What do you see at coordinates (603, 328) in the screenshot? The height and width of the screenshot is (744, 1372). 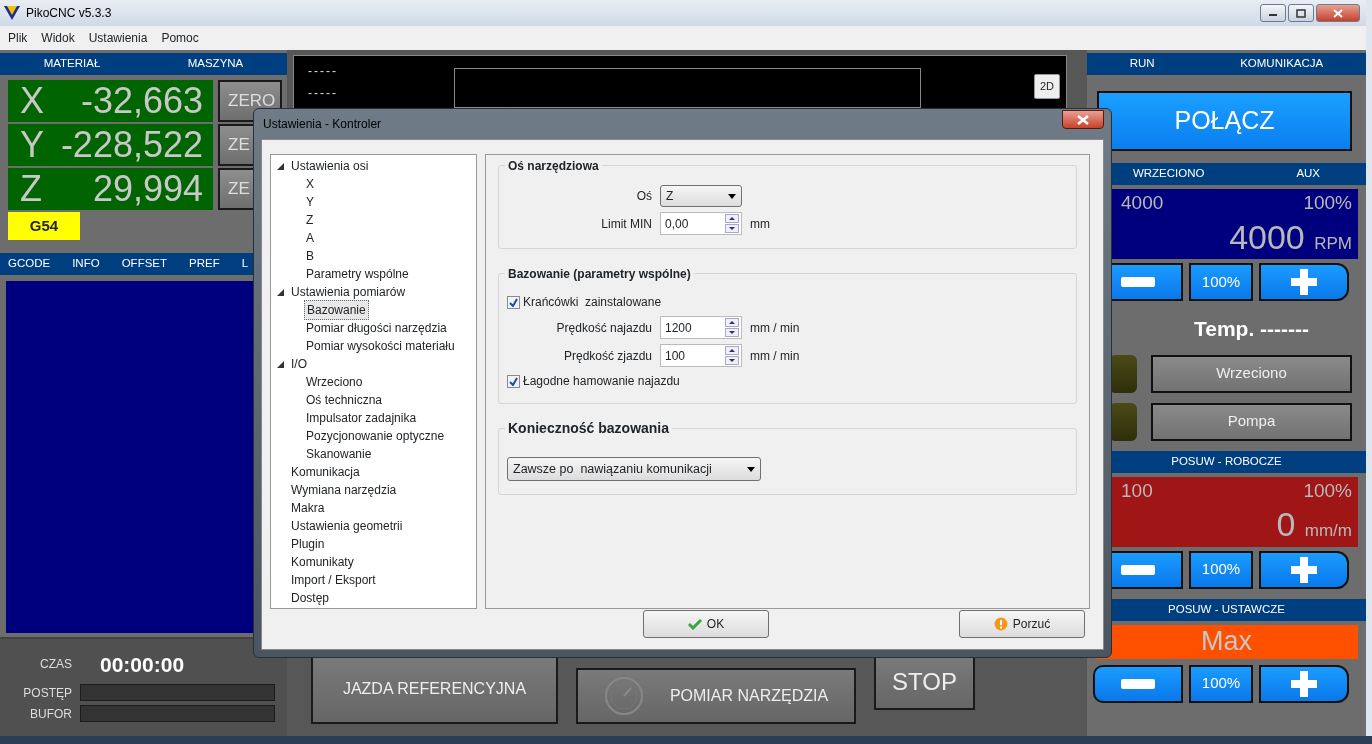 I see `field-label: Prędkość najazdu` at bounding box center [603, 328].